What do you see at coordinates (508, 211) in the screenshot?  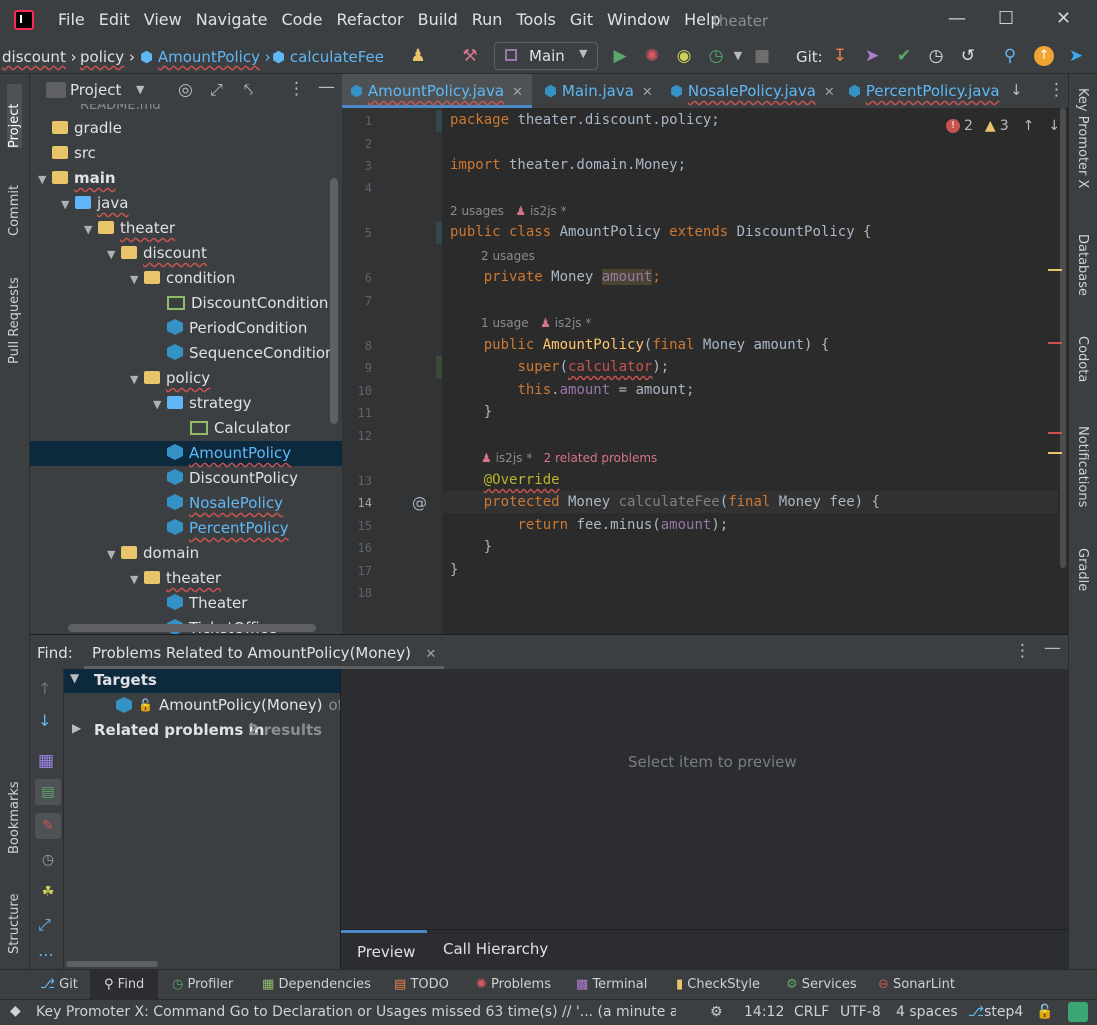 I see `inlay-usages-hint: 2 usages ♟ is2js *` at bounding box center [508, 211].